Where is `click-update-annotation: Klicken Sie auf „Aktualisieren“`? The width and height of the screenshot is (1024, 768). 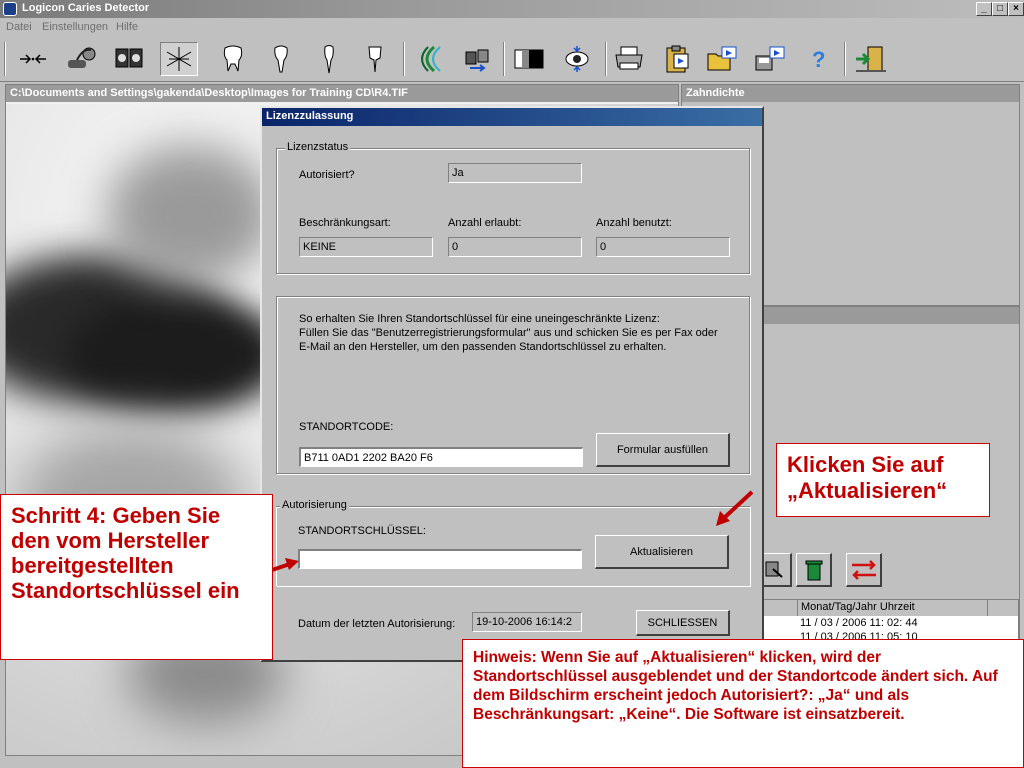 click-update-annotation: Klicken Sie auf „Aktualisieren“ is located at coordinates (883, 480).